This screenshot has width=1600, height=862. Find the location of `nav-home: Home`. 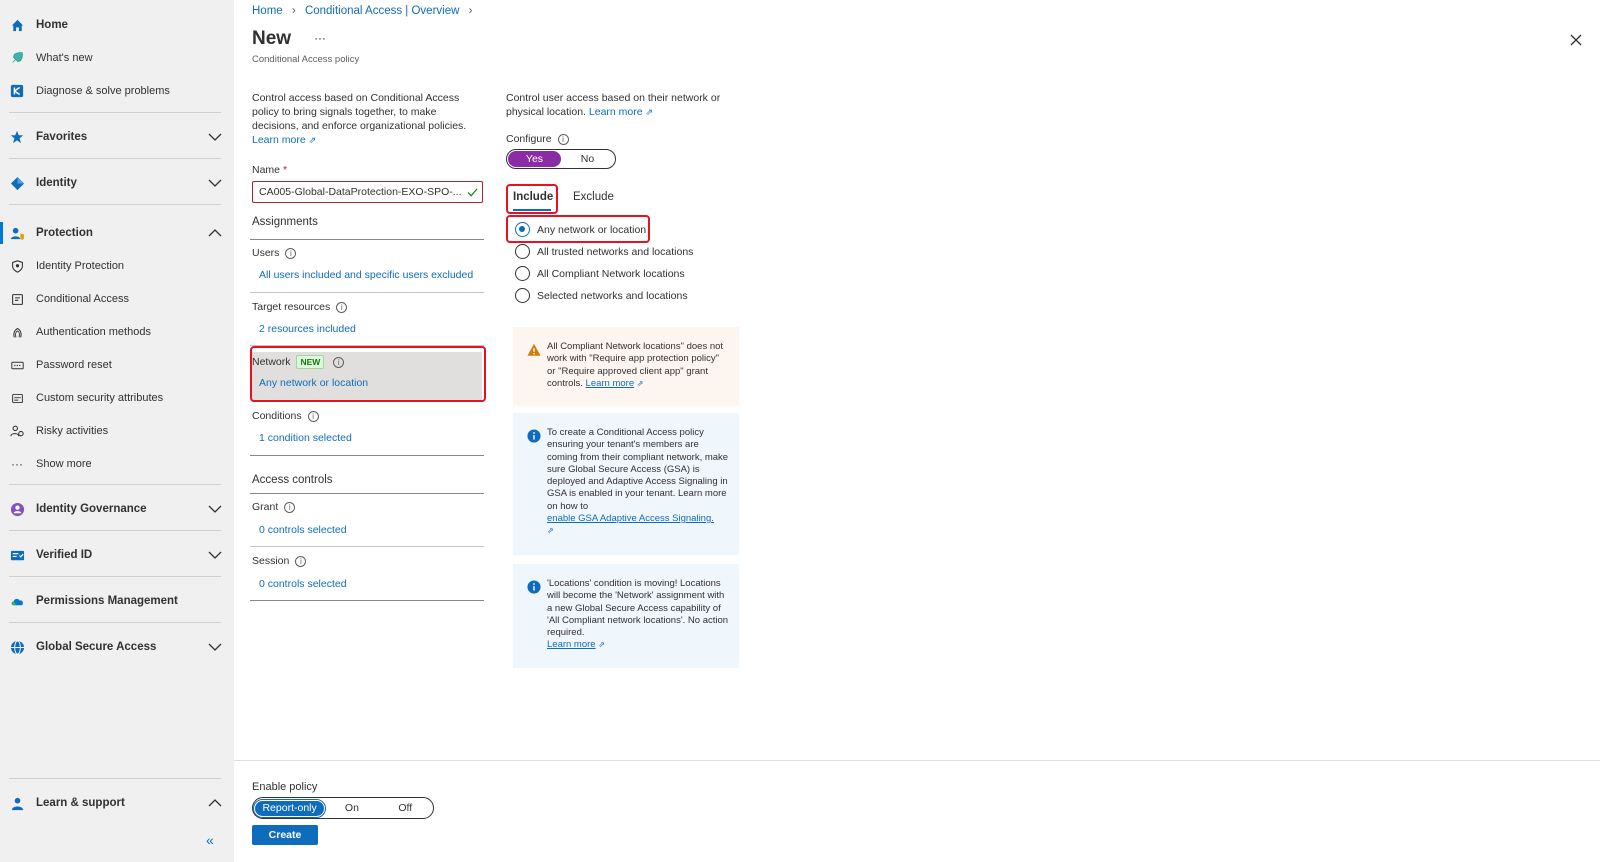

nav-home: Home is located at coordinates (117, 25).